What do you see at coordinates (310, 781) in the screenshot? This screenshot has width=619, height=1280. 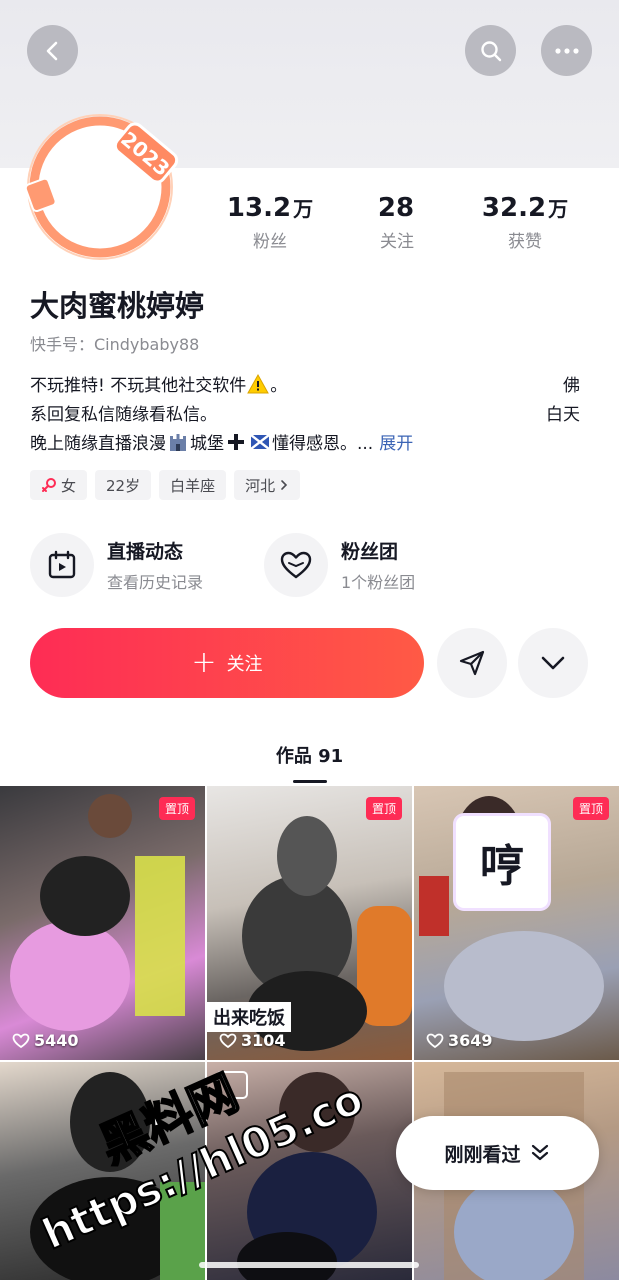 I see `tab-works-underline` at bounding box center [310, 781].